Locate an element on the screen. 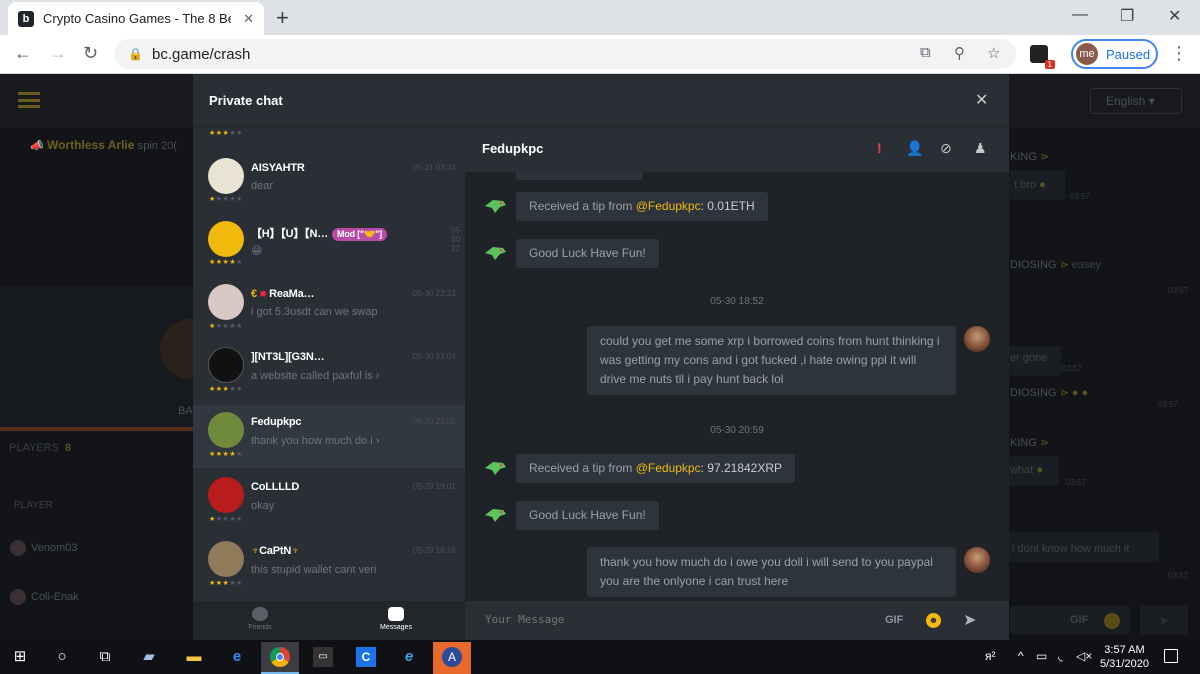  chrome-icon is located at coordinates (280, 658).